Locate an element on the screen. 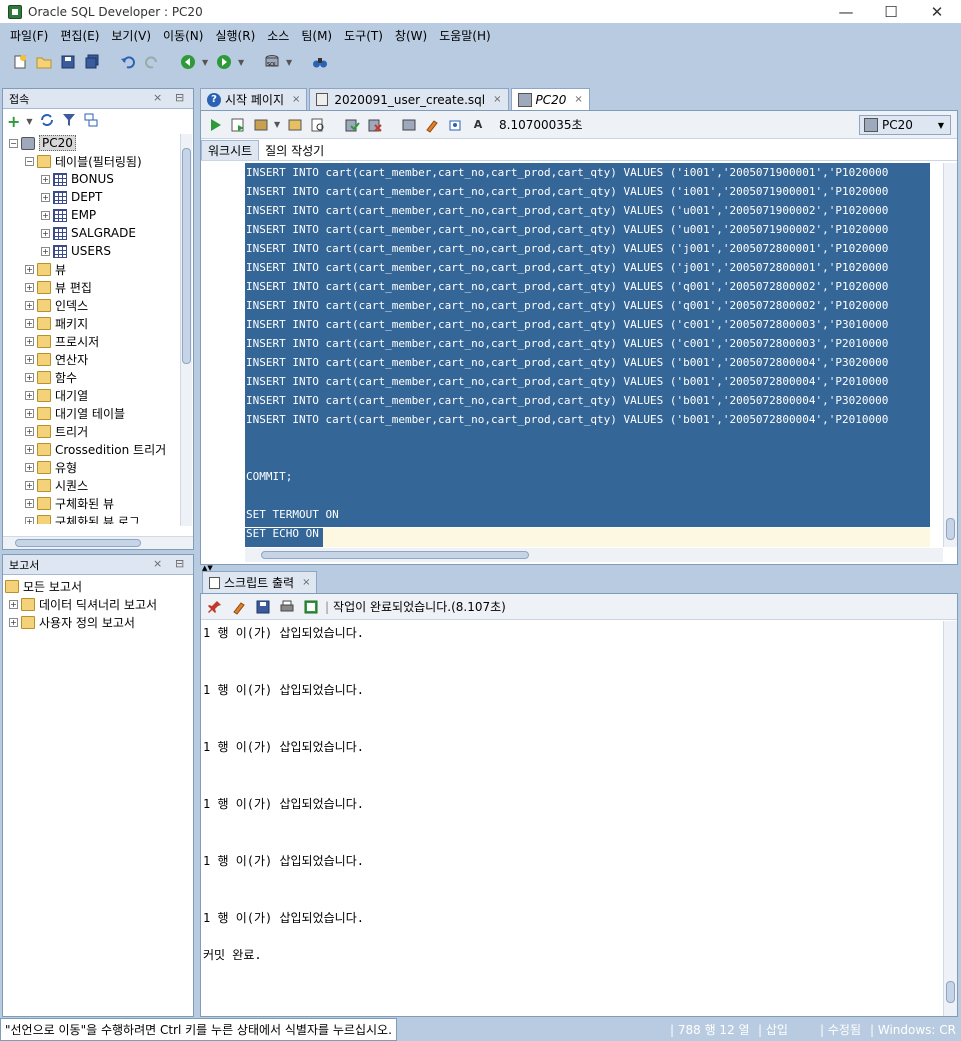 The image size is (961, 1041). tree-node-users: + USERS is located at coordinates (76, 251).